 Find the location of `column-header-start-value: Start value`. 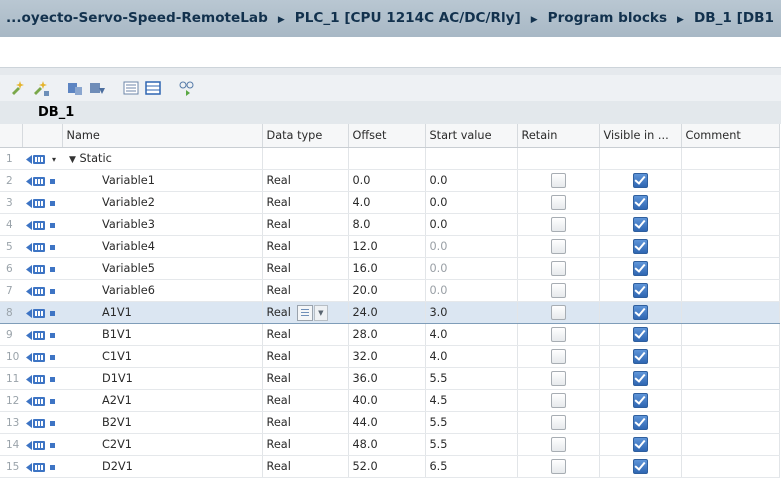

column-header-start-value: Start value is located at coordinates (471, 136).